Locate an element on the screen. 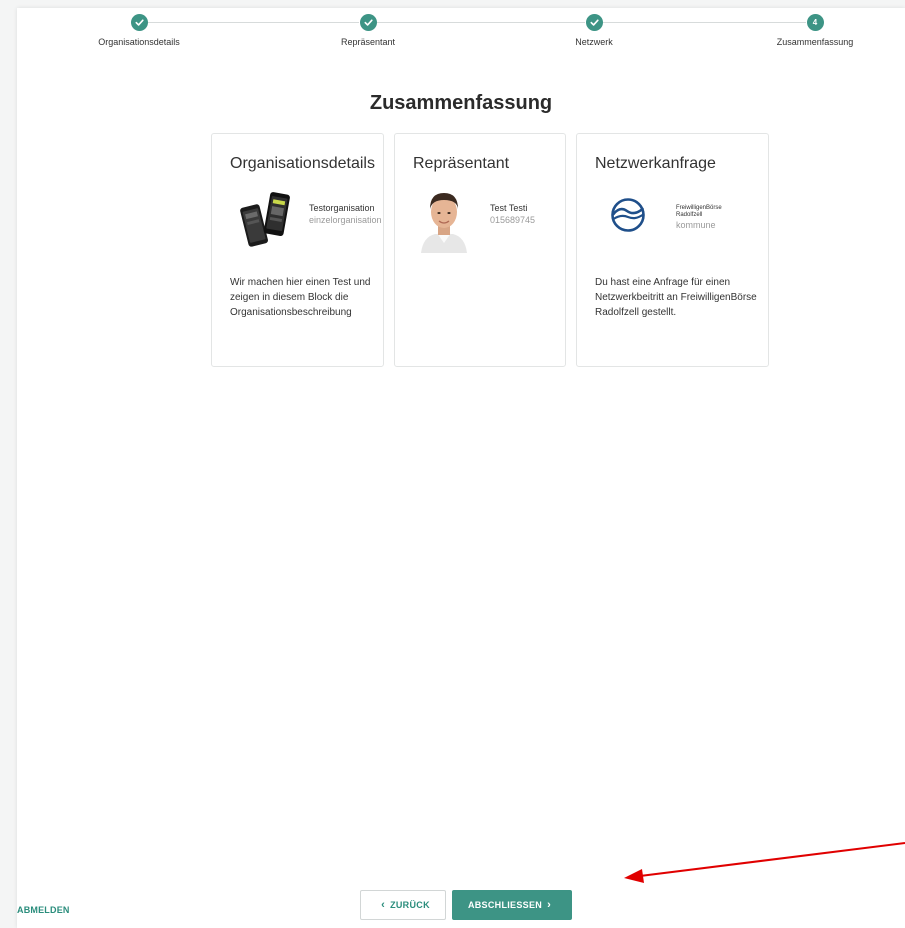 The height and width of the screenshot is (928, 905). card-title: Organisationsdetails is located at coordinates (302, 163).